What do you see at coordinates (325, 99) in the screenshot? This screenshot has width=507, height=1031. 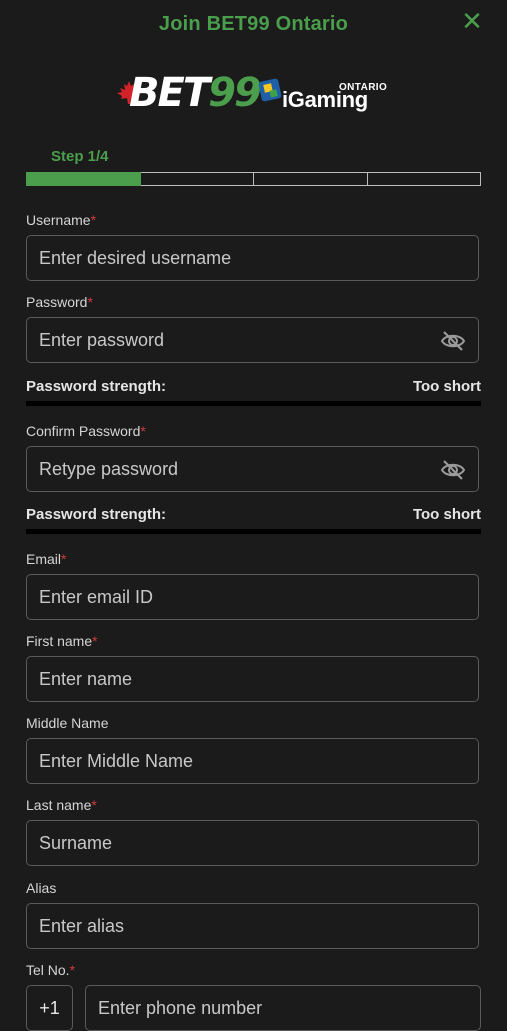 I see `igaming-text: iGaming` at bounding box center [325, 99].